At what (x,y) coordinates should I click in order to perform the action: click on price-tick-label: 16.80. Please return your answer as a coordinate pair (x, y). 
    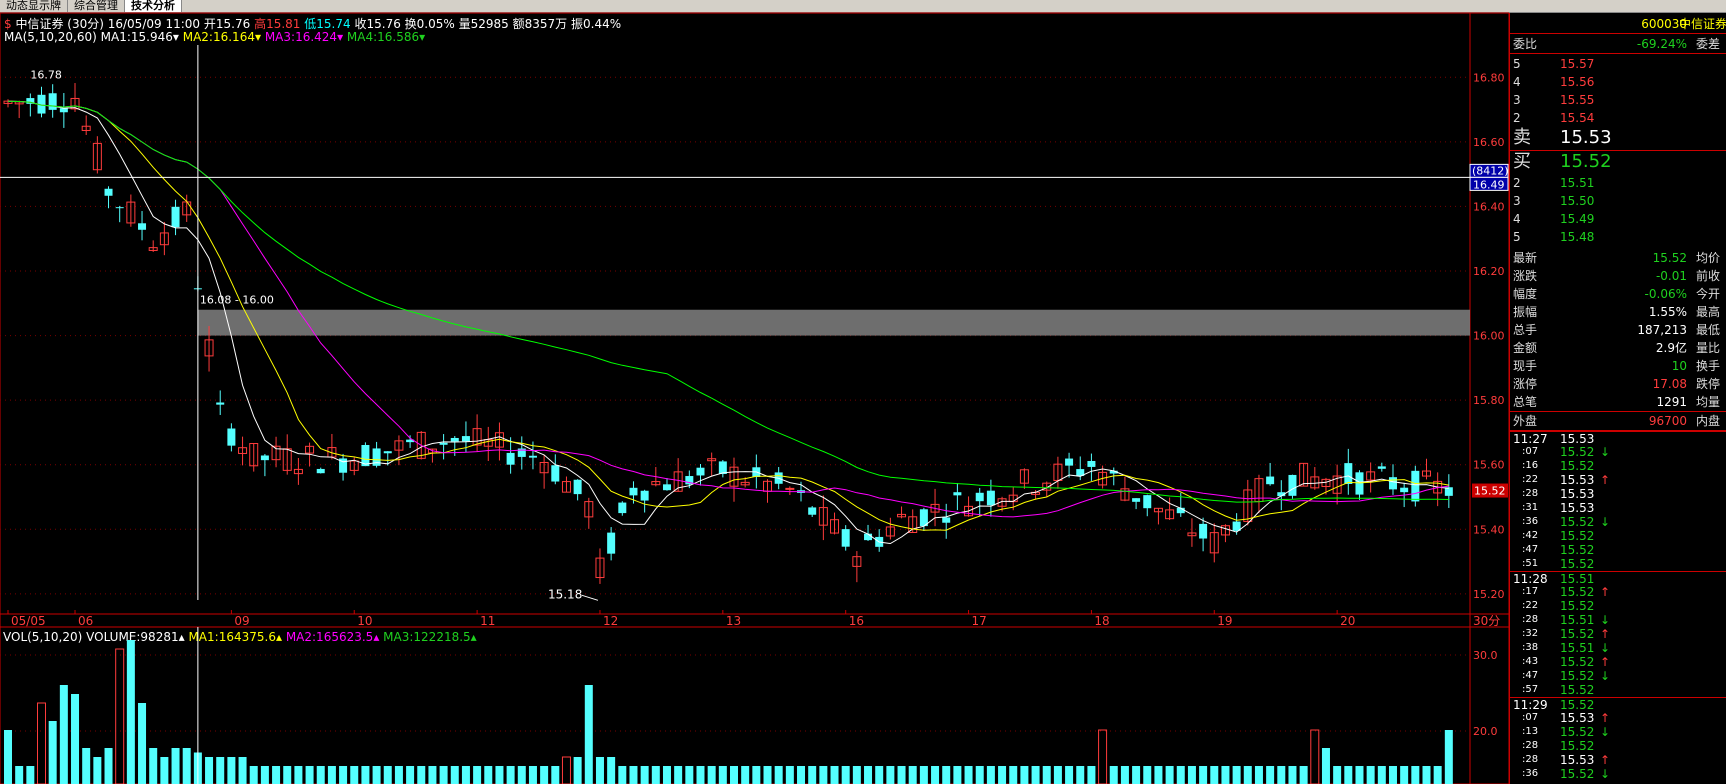
    Looking at the image, I should click on (1489, 77).